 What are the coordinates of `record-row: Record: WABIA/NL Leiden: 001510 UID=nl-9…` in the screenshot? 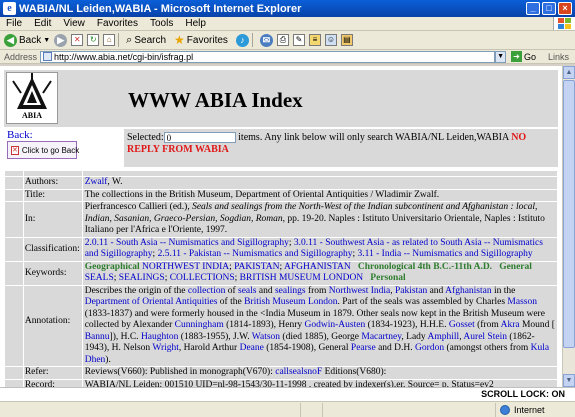 It's located at (281, 382).